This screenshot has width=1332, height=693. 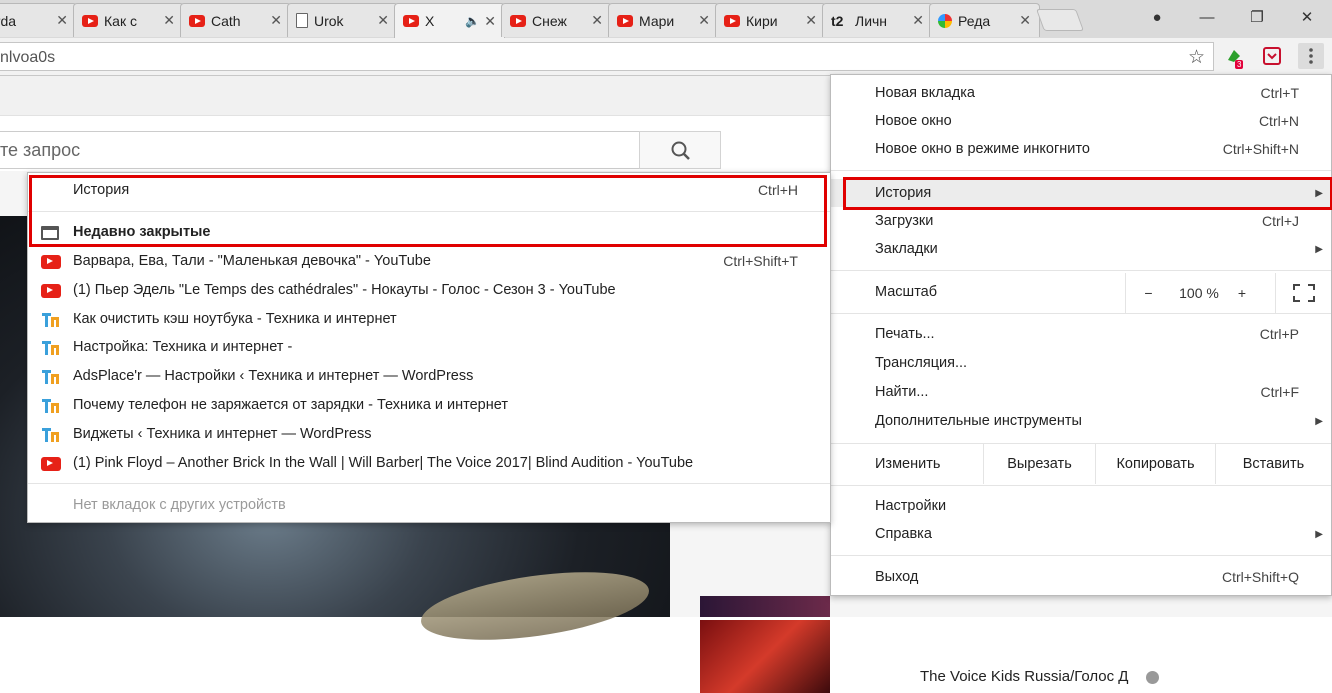 What do you see at coordinates (38, 20) in the screenshot?
I see `browser-tab: Jorda ✕` at bounding box center [38, 20].